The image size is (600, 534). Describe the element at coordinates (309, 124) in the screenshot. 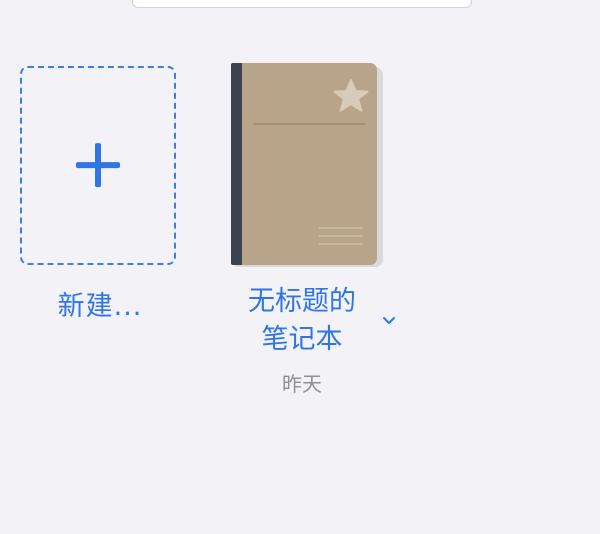

I see `cover-rule` at that location.